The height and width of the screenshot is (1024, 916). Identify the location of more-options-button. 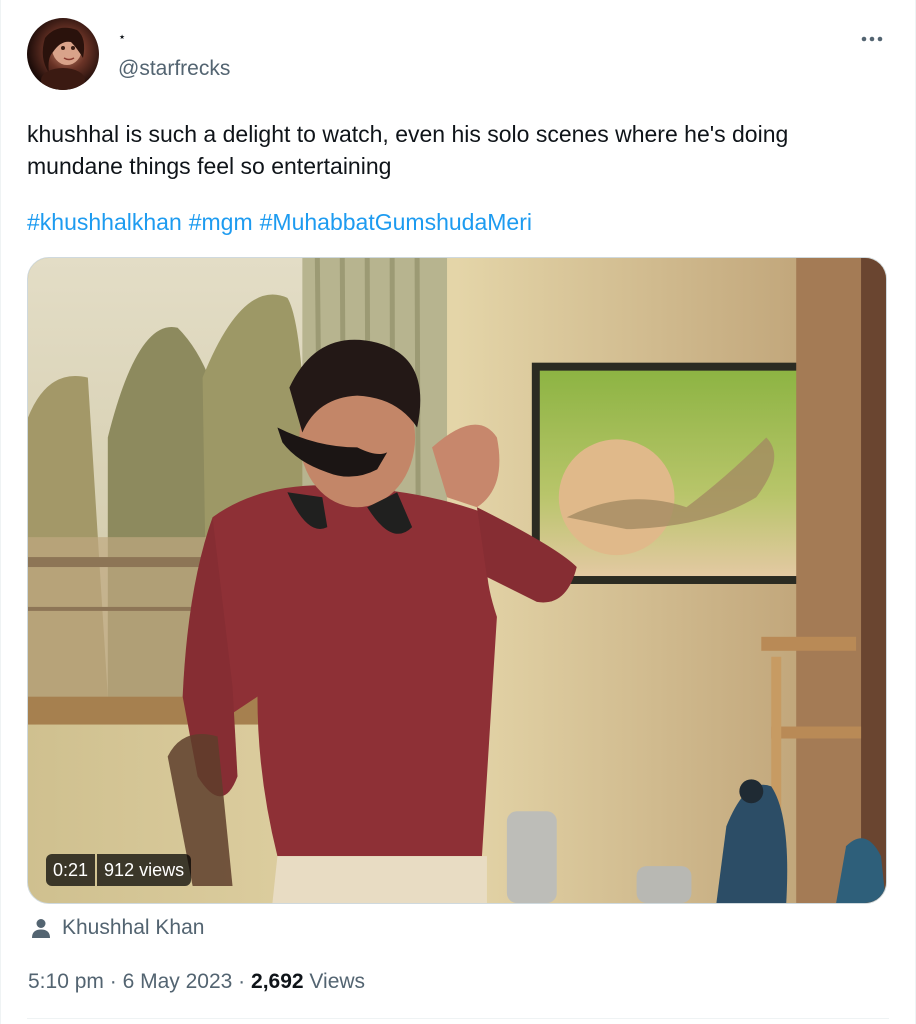
(872, 39).